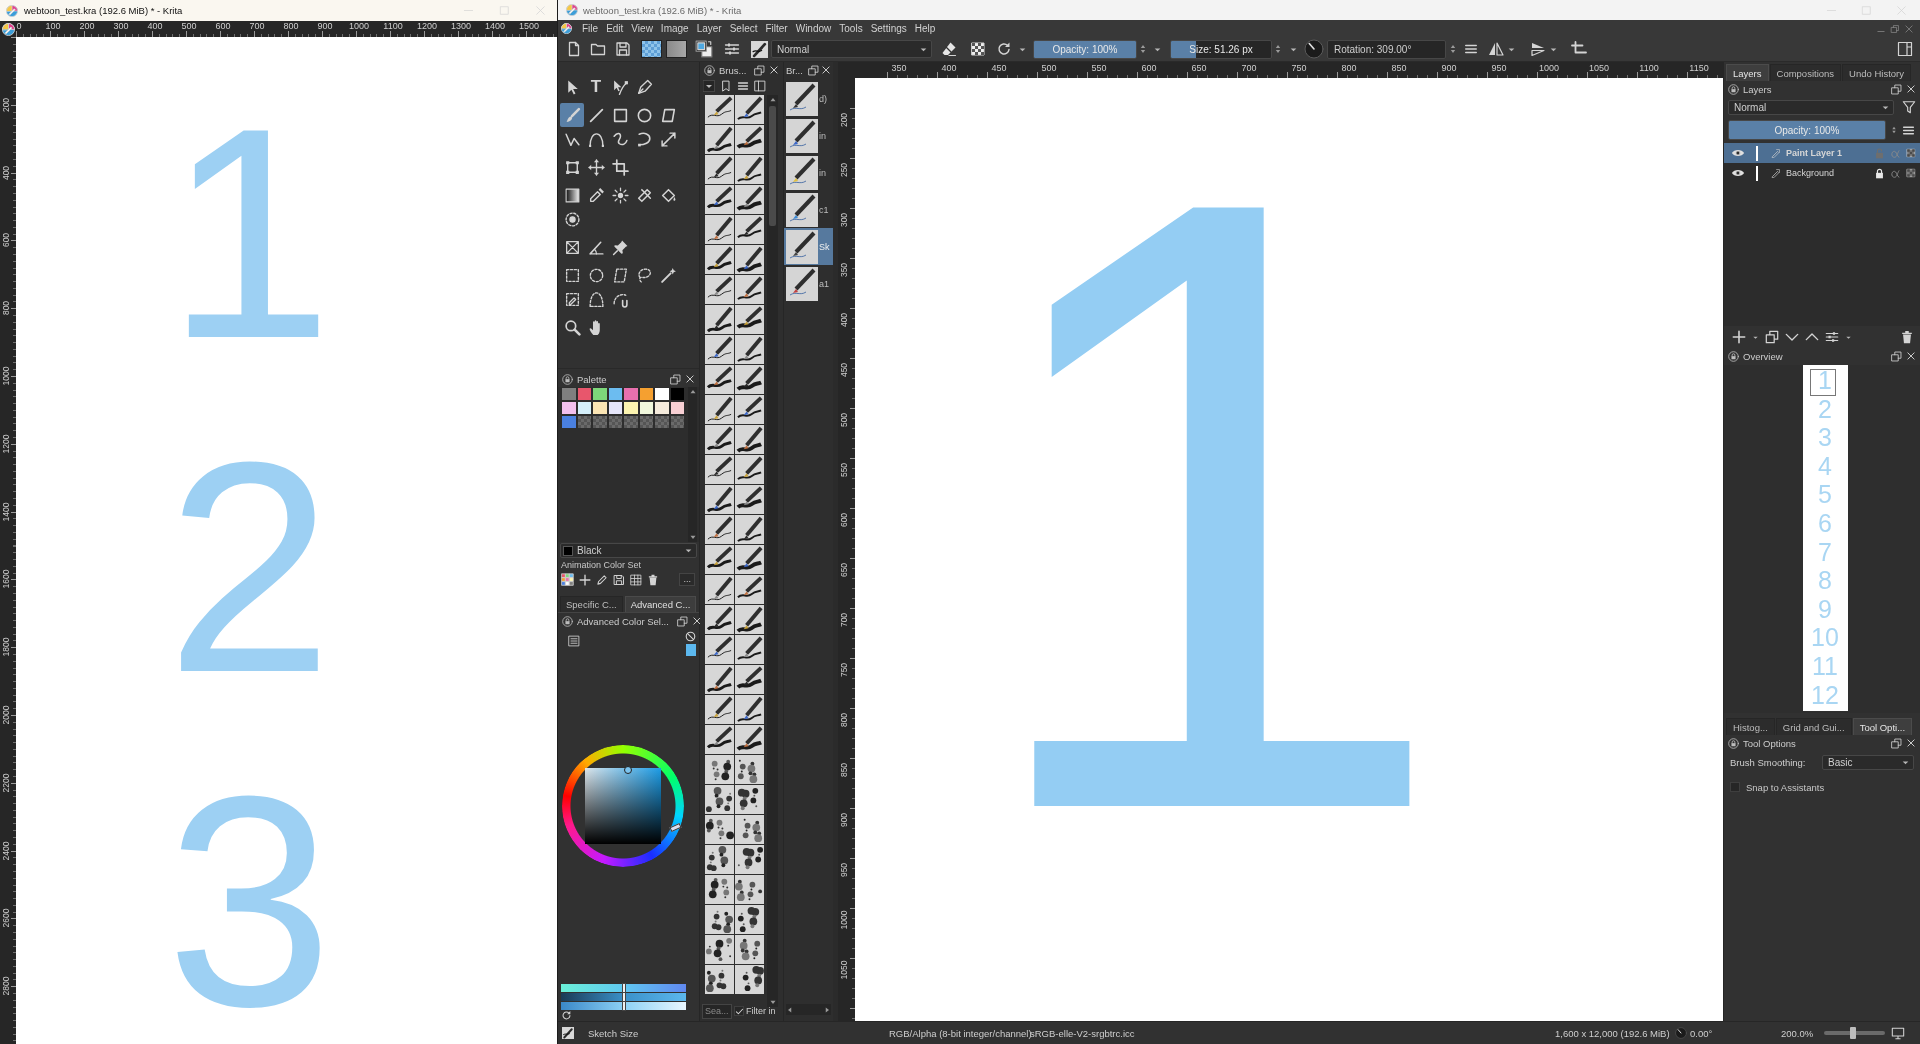 Image resolution: width=1920 pixels, height=1044 pixels. I want to click on foreground-background-color-icon, so click(704, 49).